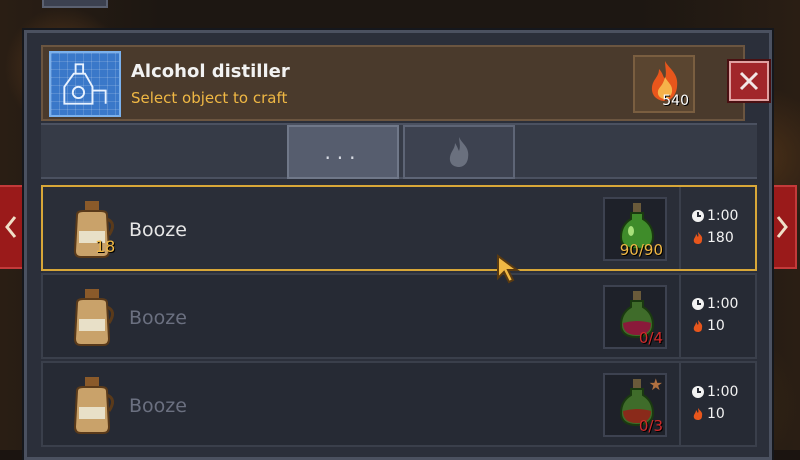 The image size is (800, 460). Describe the element at coordinates (509, 269) in the screenshot. I see `cursor-icon` at that location.